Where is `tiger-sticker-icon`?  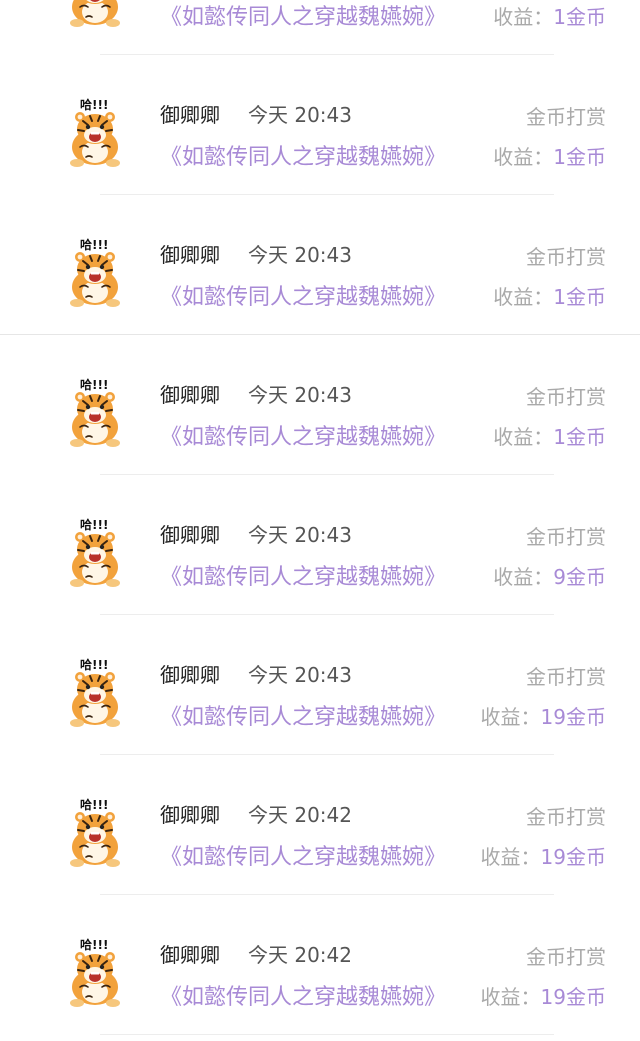
tiger-sticker-icon is located at coordinates (95, 13).